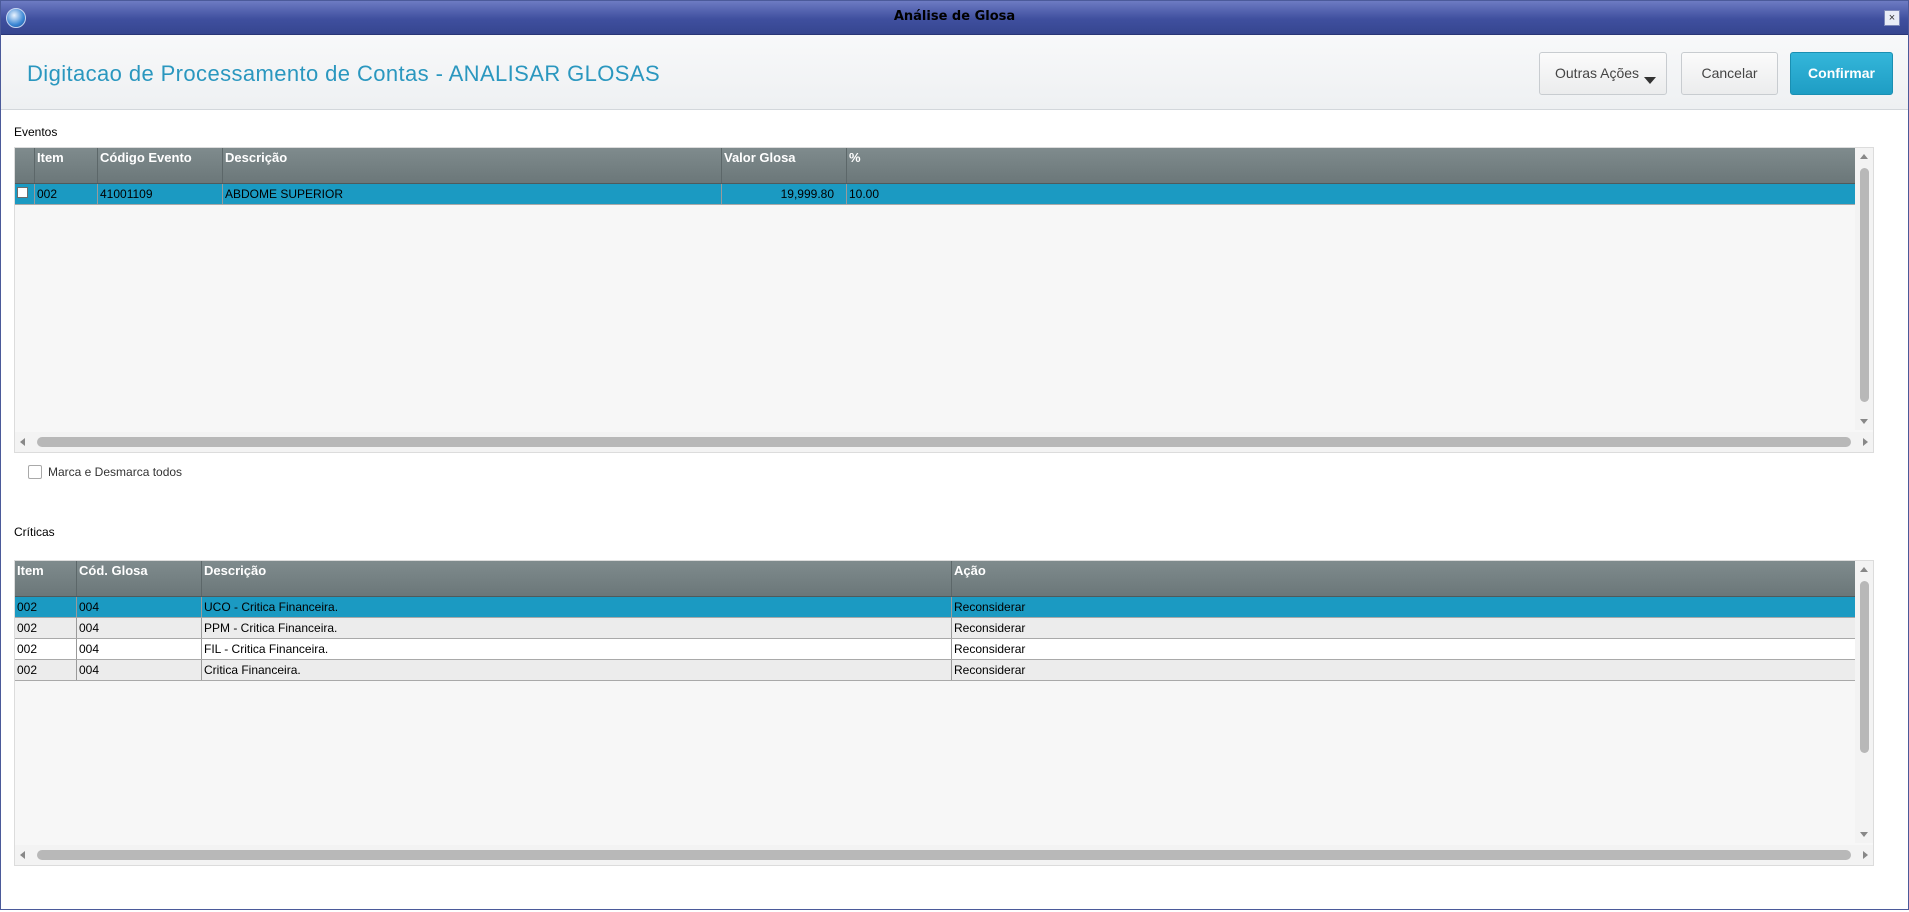 This screenshot has height=912, width=1909. What do you see at coordinates (36, 132) in the screenshot?
I see `eventos-section-label: Eventos` at bounding box center [36, 132].